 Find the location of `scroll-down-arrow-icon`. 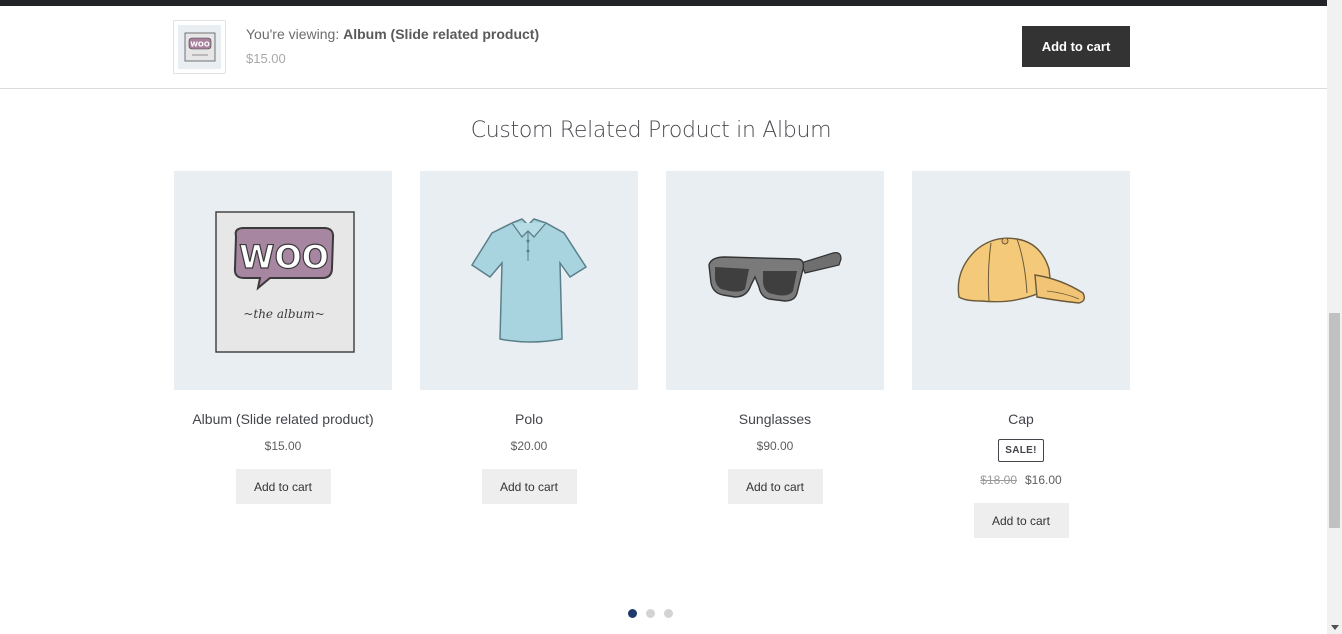

scroll-down-arrow-icon is located at coordinates (1335, 627).